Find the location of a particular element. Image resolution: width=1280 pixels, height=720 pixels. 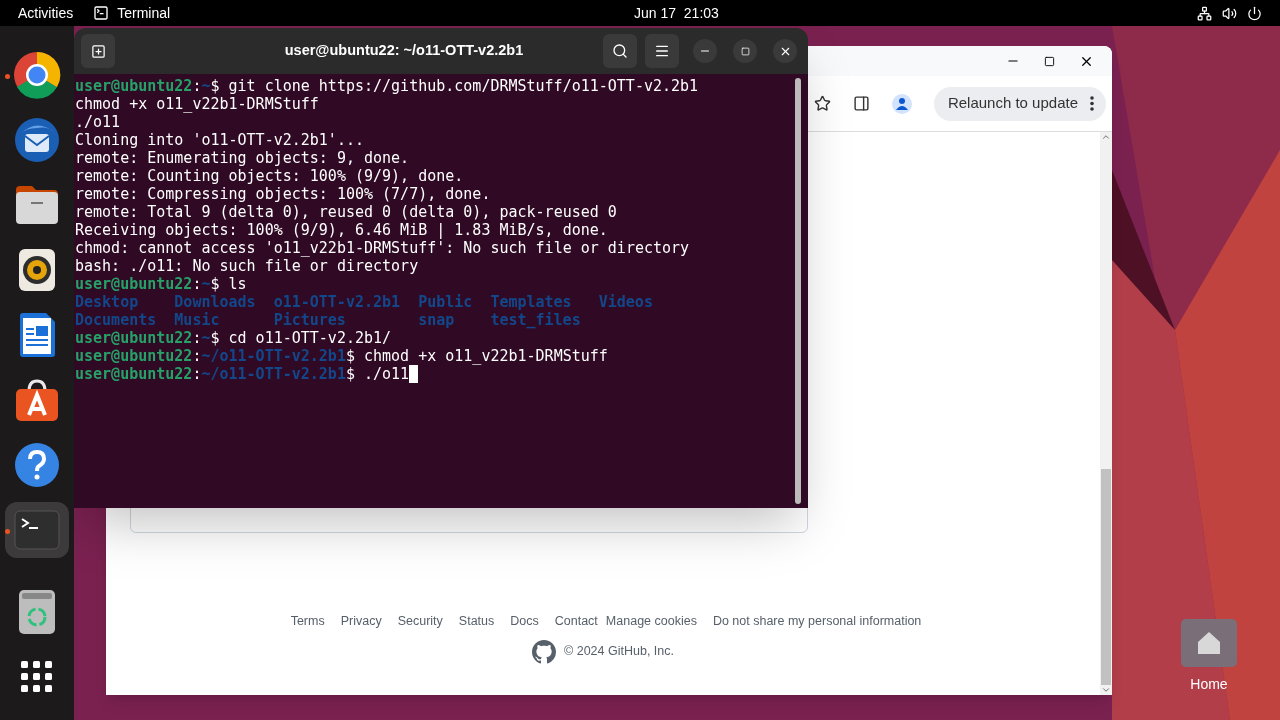

footer-link: Terms is located at coordinates (307, 621).